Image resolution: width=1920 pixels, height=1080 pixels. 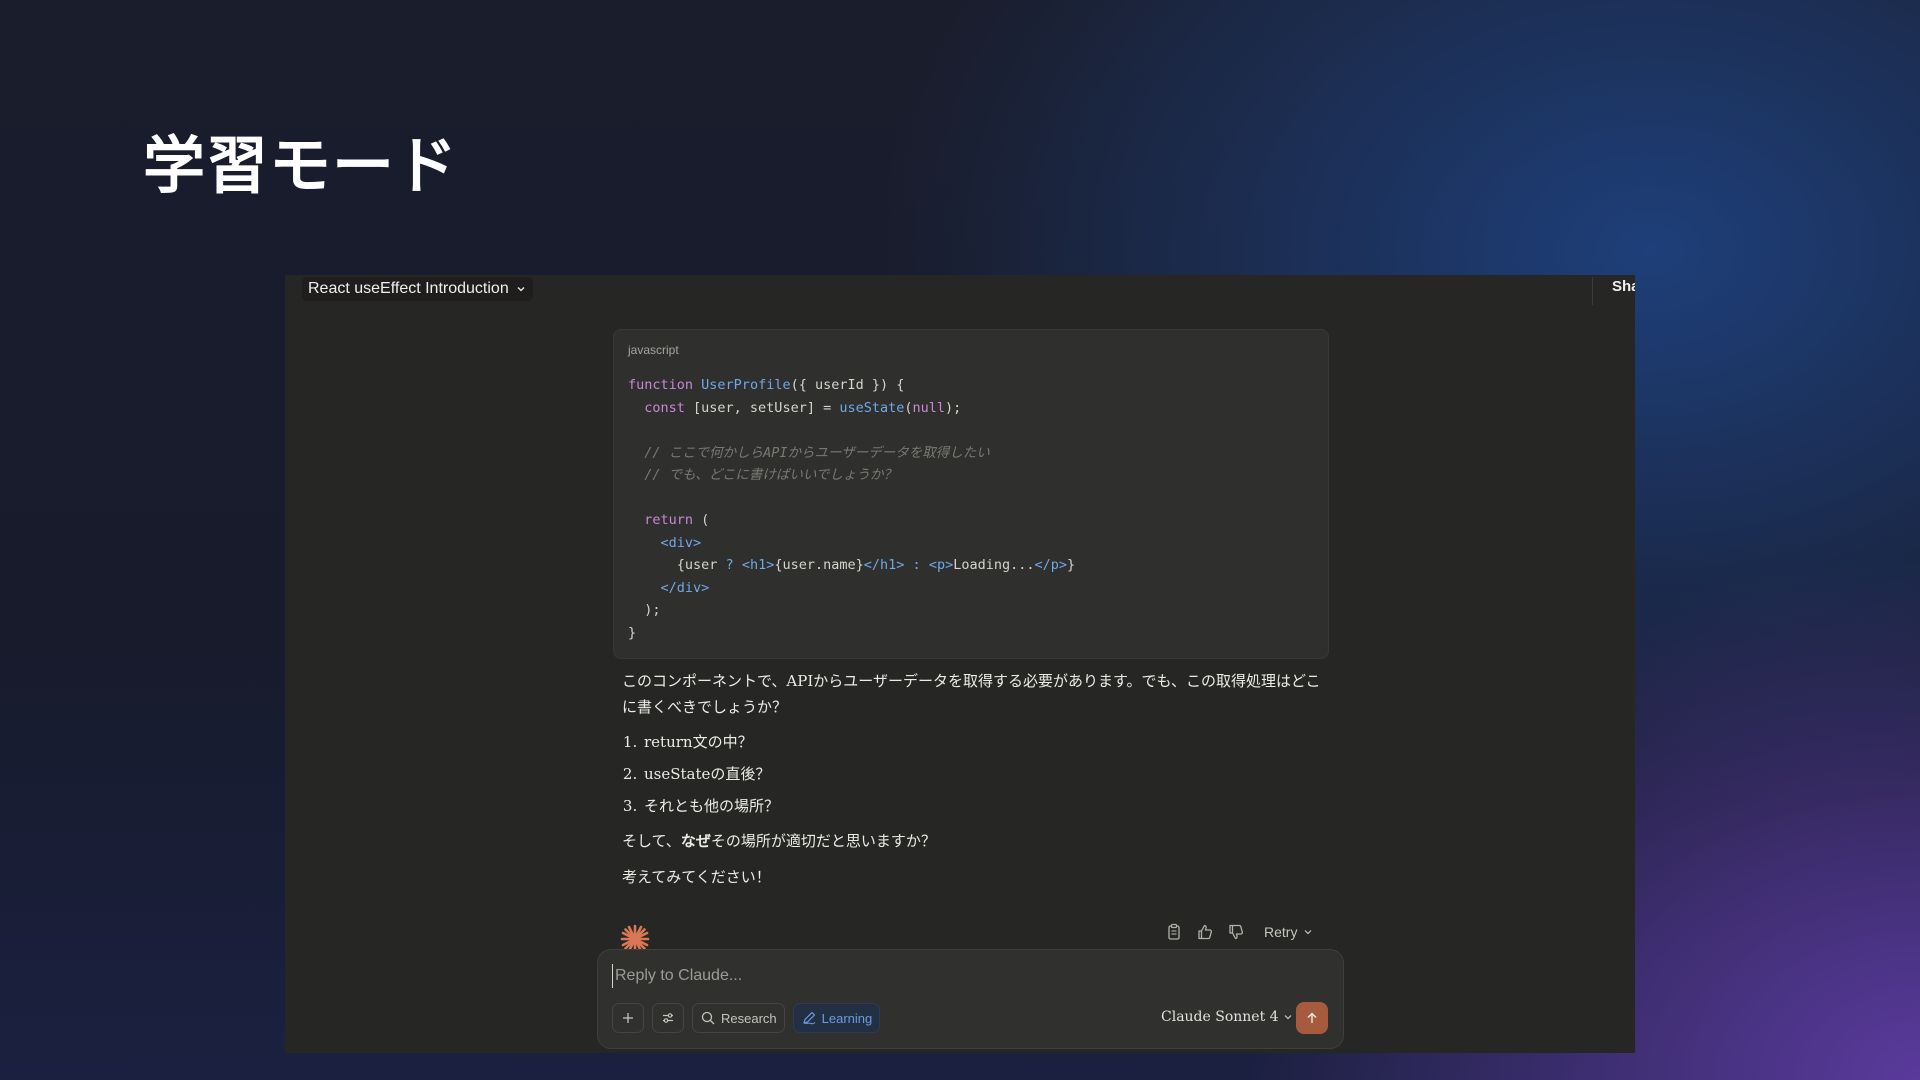 I want to click on message-question: そして、なぜその場所が適切だと思いますか？, so click(x=972, y=841).